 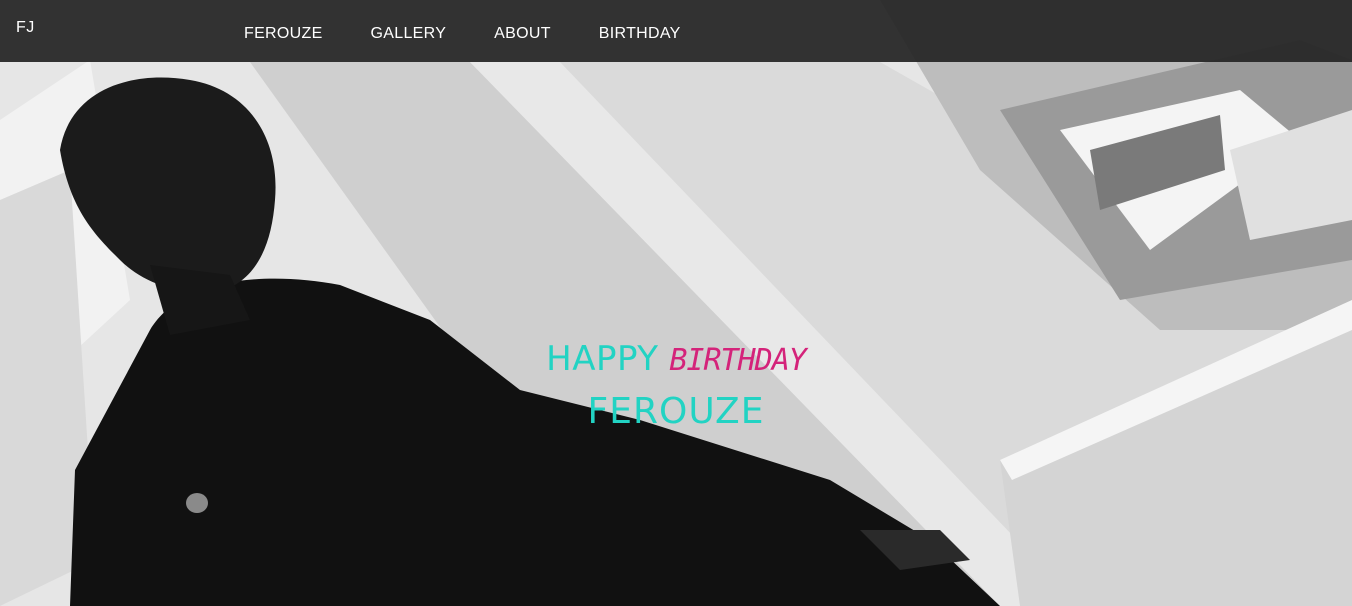 I want to click on brand-logo: FJ, so click(x=25, y=28).